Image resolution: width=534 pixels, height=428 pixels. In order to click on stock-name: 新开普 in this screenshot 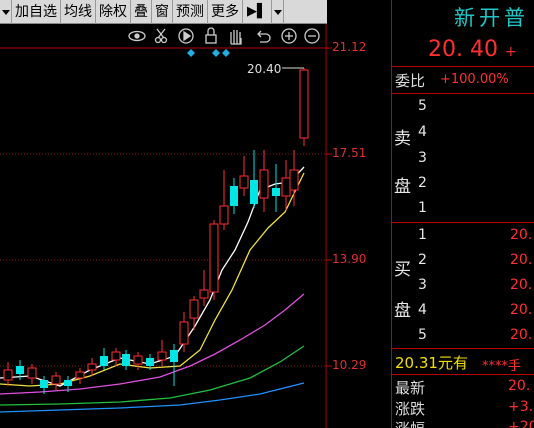, I will do `click(491, 18)`.